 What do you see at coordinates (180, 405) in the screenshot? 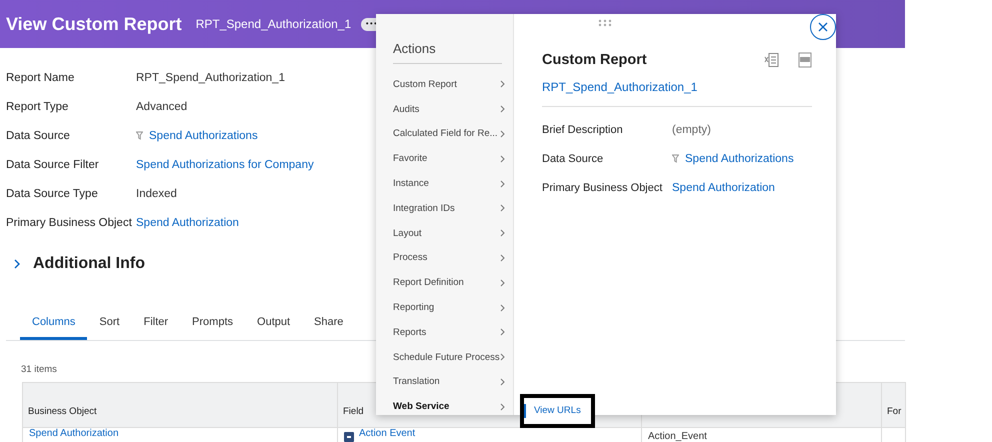
I see `column-header: Business Object` at bounding box center [180, 405].